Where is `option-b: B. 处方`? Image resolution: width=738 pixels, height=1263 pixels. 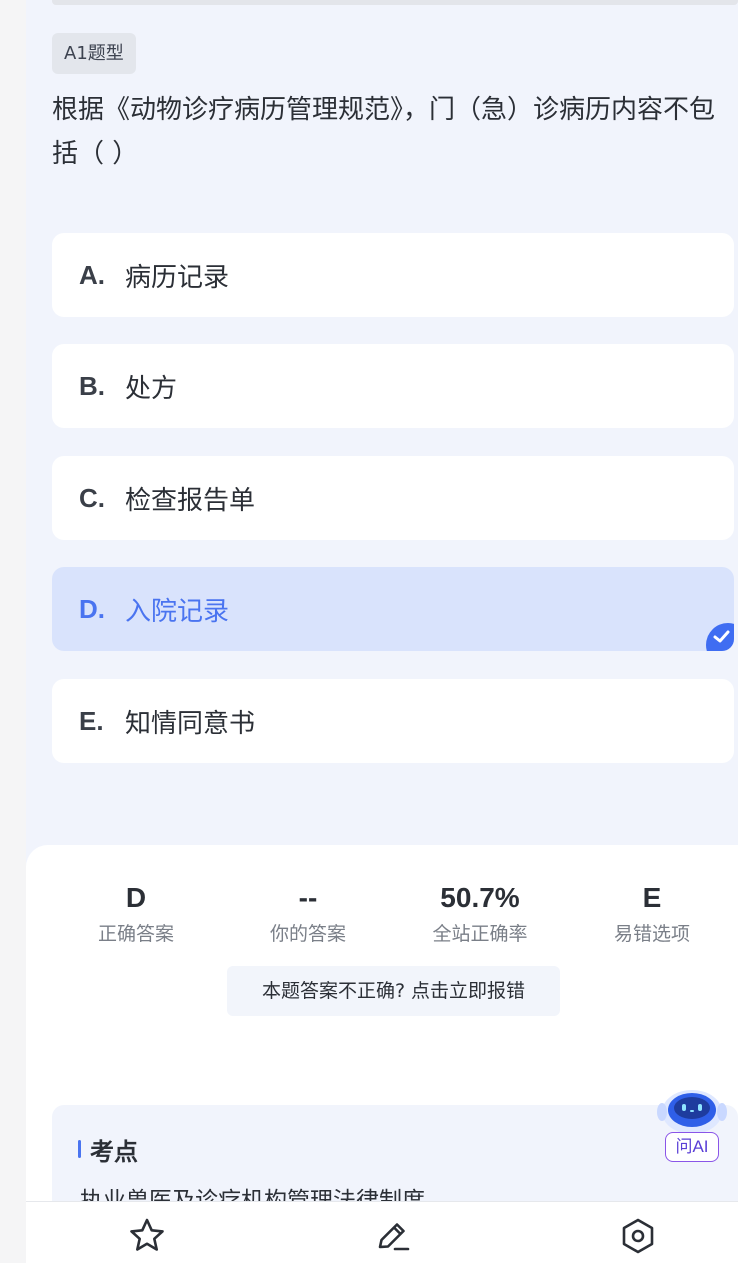
option-b: B. 处方 is located at coordinates (393, 386).